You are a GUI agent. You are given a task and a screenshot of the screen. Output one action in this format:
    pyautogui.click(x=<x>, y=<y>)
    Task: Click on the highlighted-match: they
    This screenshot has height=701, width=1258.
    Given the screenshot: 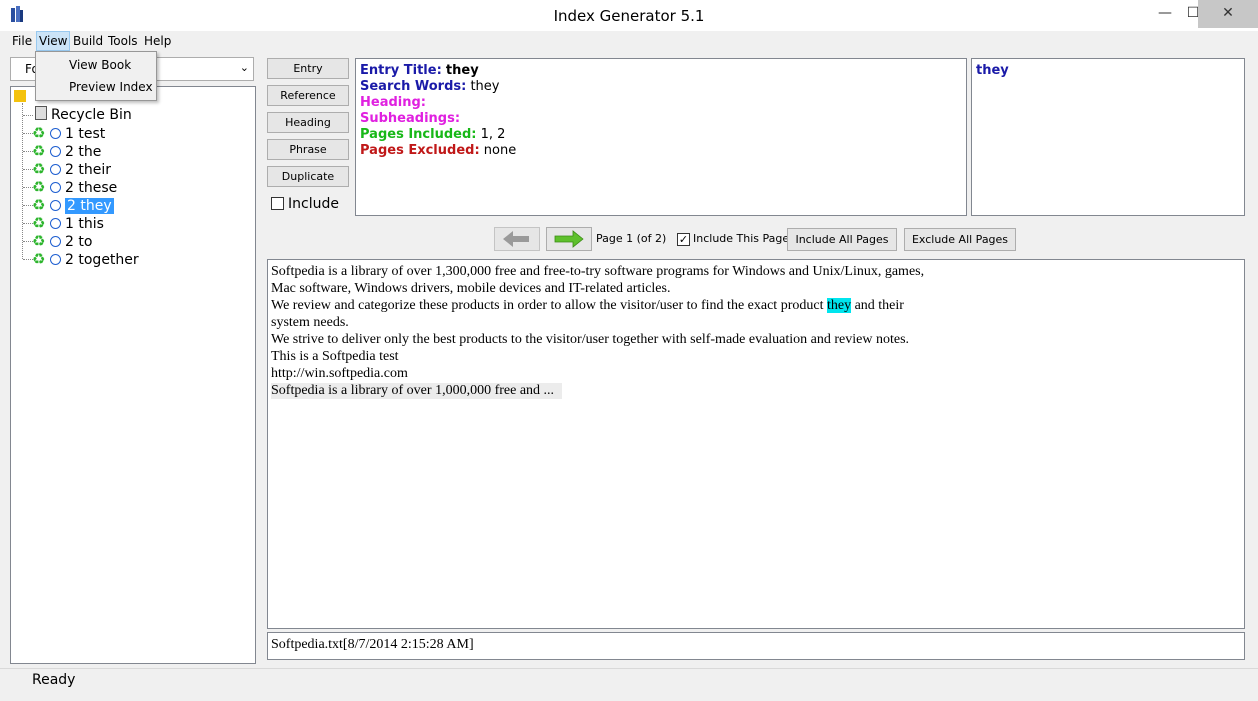 What is the action you would take?
    pyautogui.click(x=839, y=305)
    